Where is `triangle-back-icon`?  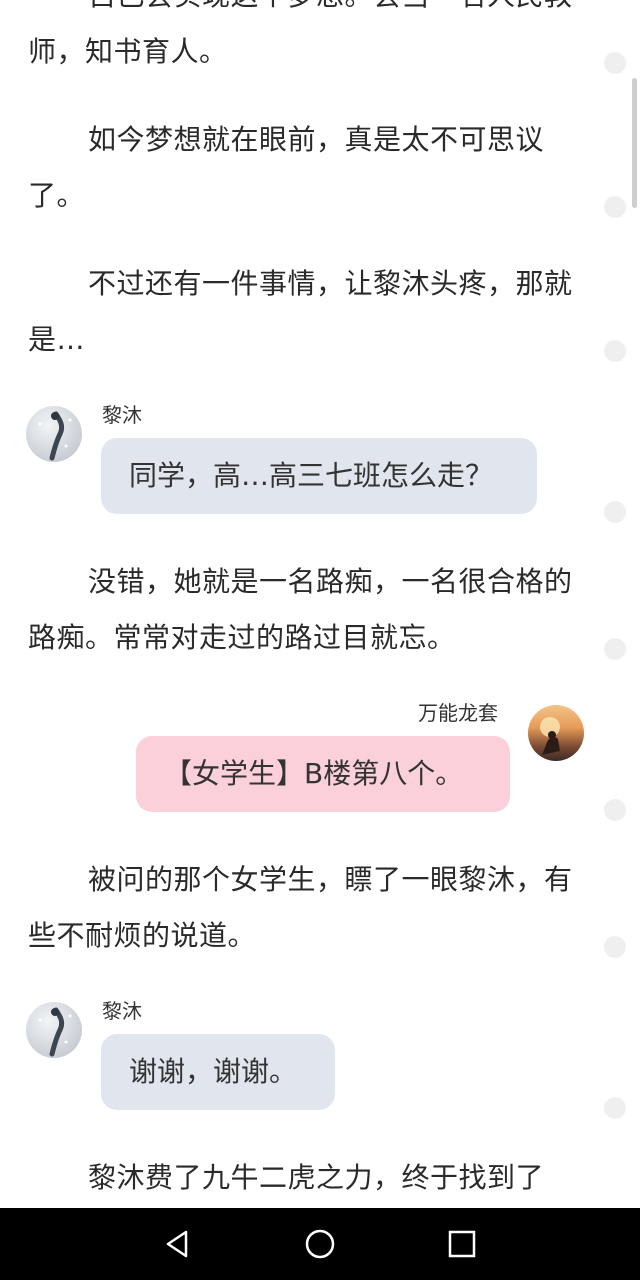 triangle-back-icon is located at coordinates (177, 1244).